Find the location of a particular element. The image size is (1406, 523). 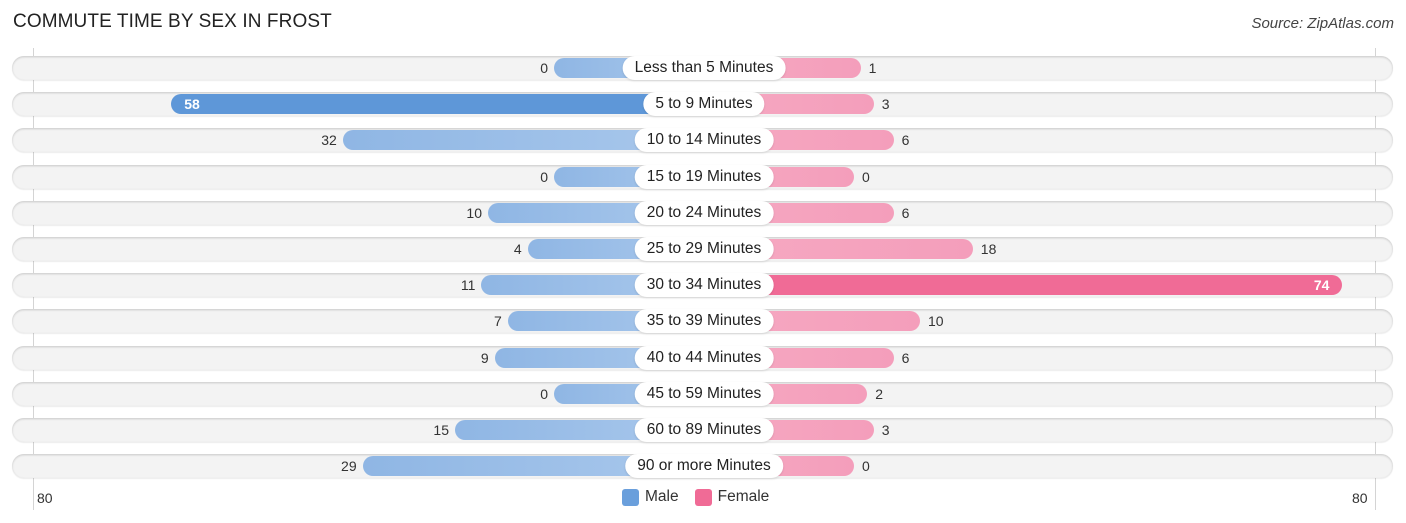

male-value-label: 32 is located at coordinates (329, 140).